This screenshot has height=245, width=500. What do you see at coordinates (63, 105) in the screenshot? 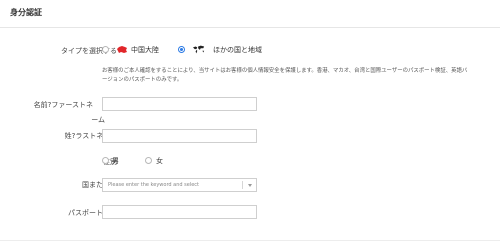
I see `first-name-label: 名前?ファーストネ` at bounding box center [63, 105].